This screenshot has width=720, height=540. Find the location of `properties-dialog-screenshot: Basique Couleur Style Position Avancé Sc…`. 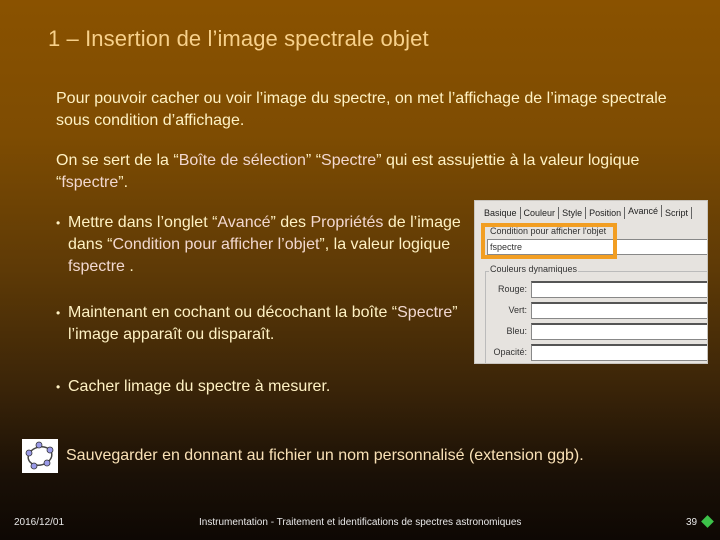

properties-dialog-screenshot: Basique Couleur Style Position Avancé Sc… is located at coordinates (591, 282).